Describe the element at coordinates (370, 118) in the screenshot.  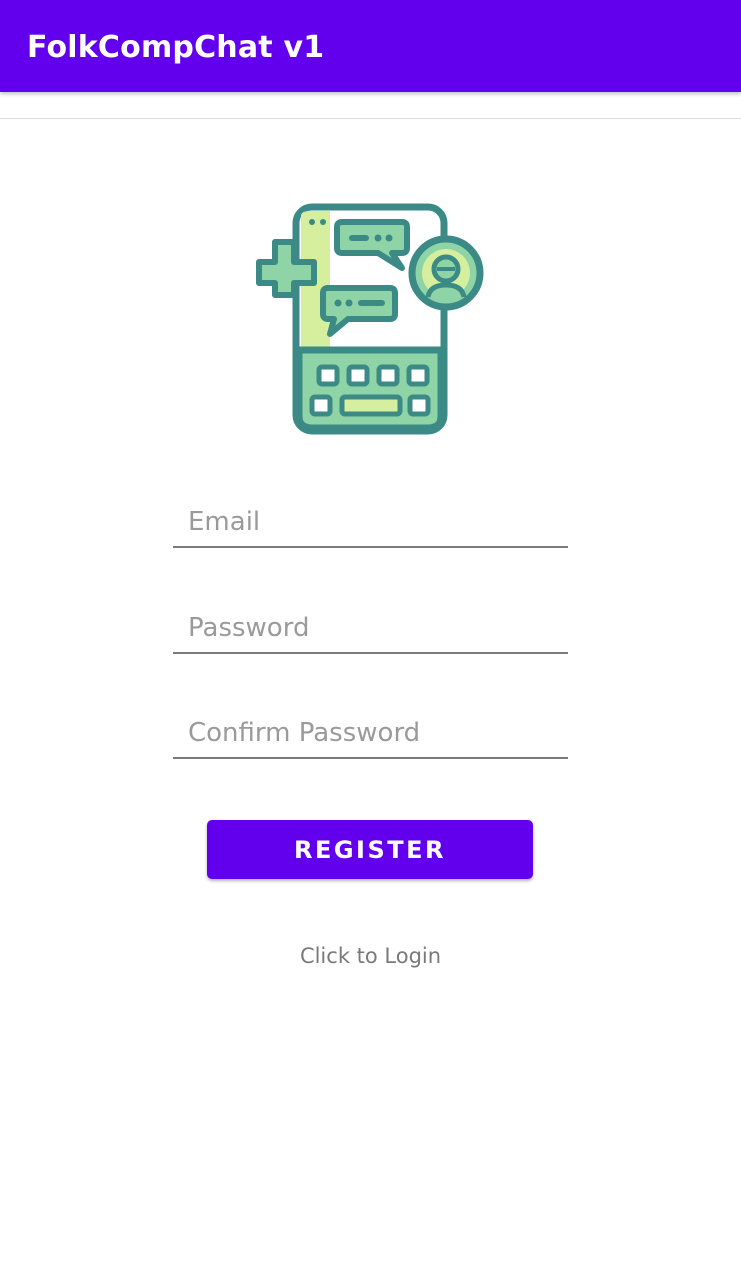
I see `divider` at that location.